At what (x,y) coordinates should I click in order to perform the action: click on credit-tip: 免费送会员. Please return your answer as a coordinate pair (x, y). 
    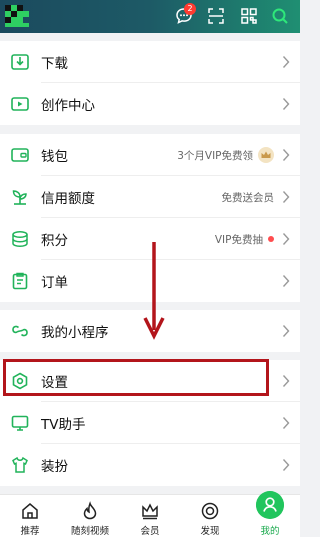
    Looking at the image, I should click on (248, 197).